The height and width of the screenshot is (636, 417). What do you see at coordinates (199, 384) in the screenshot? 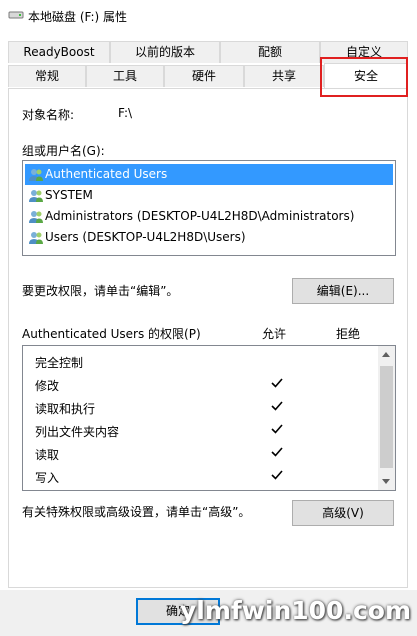
I see `permission-row-modify: 修改` at bounding box center [199, 384].